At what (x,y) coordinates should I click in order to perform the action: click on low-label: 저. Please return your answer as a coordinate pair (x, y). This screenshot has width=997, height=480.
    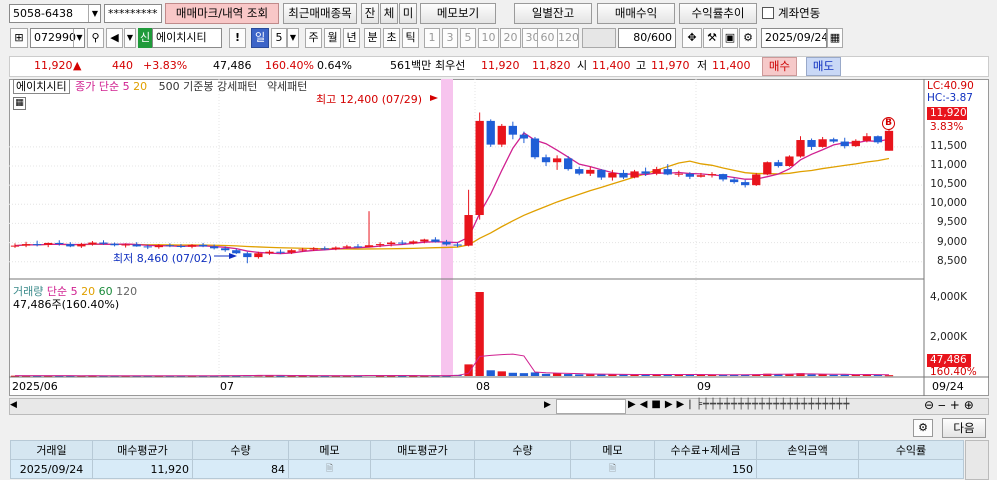
    Looking at the image, I should click on (702, 65).